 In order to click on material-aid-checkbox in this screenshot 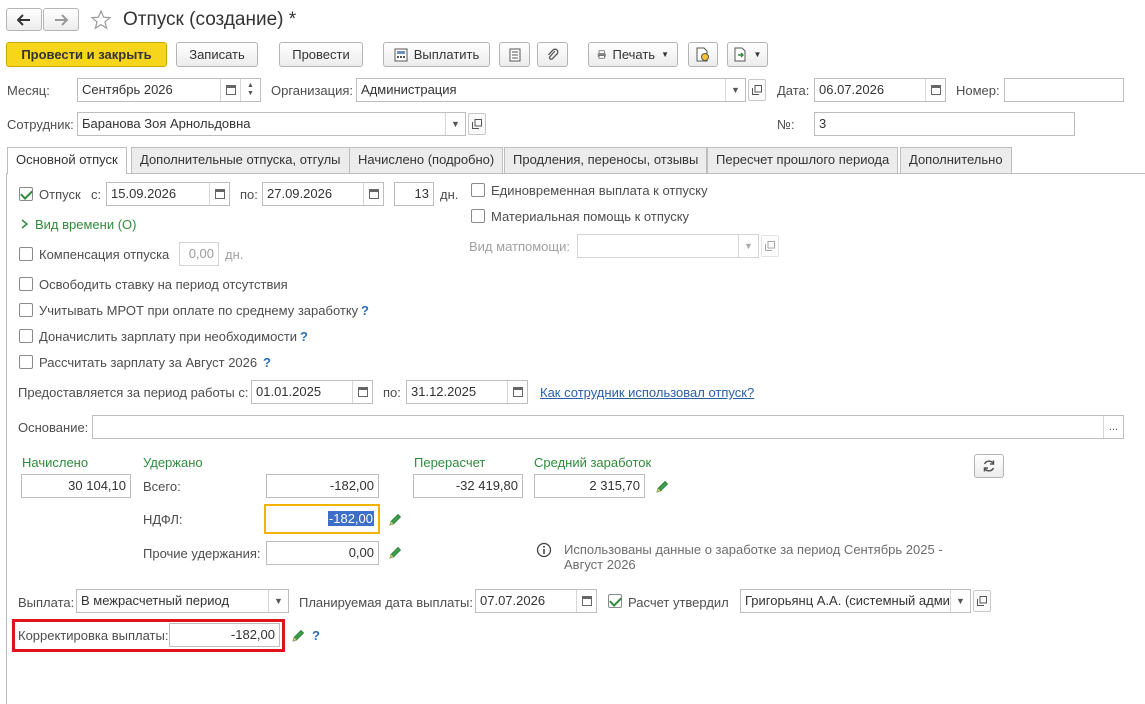, I will do `click(478, 216)`.